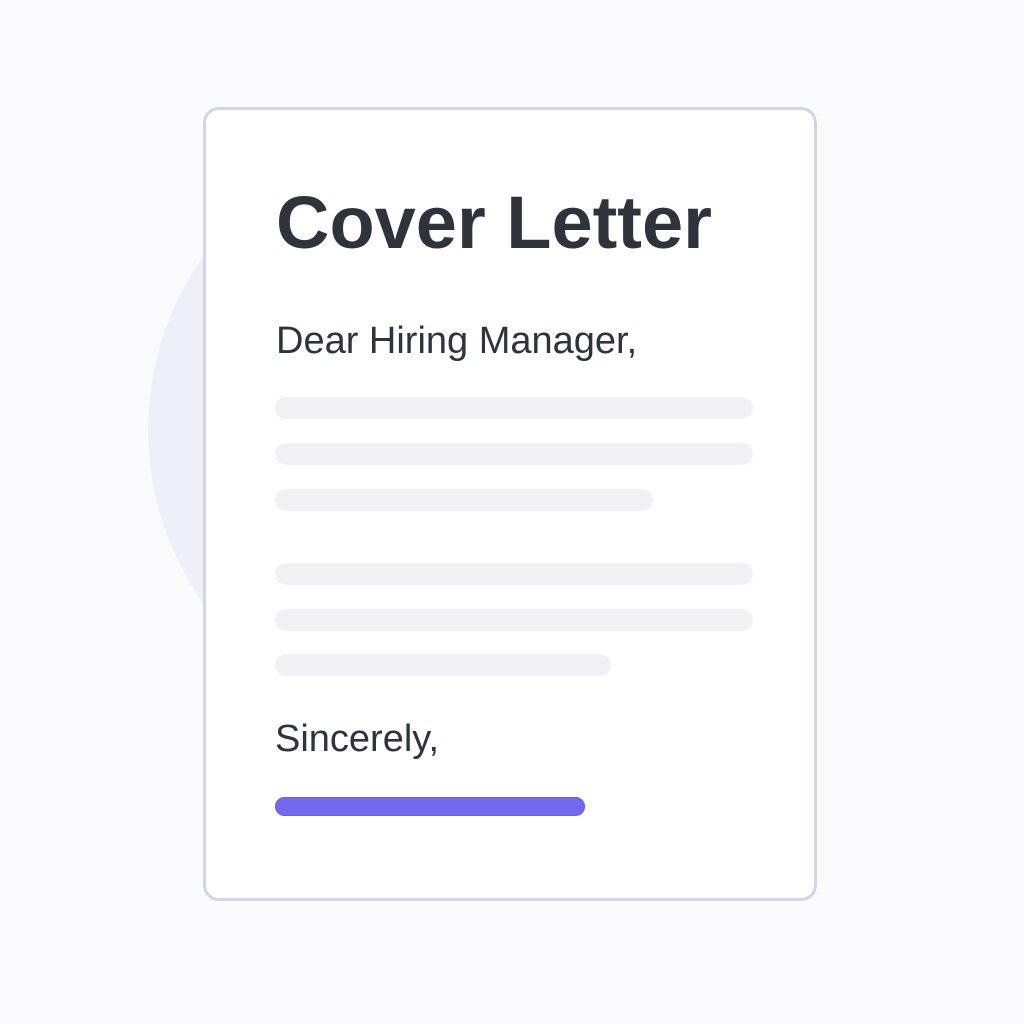 The image size is (1024, 1024). What do you see at coordinates (357, 739) in the screenshot?
I see `closing: Sincerely,` at bounding box center [357, 739].